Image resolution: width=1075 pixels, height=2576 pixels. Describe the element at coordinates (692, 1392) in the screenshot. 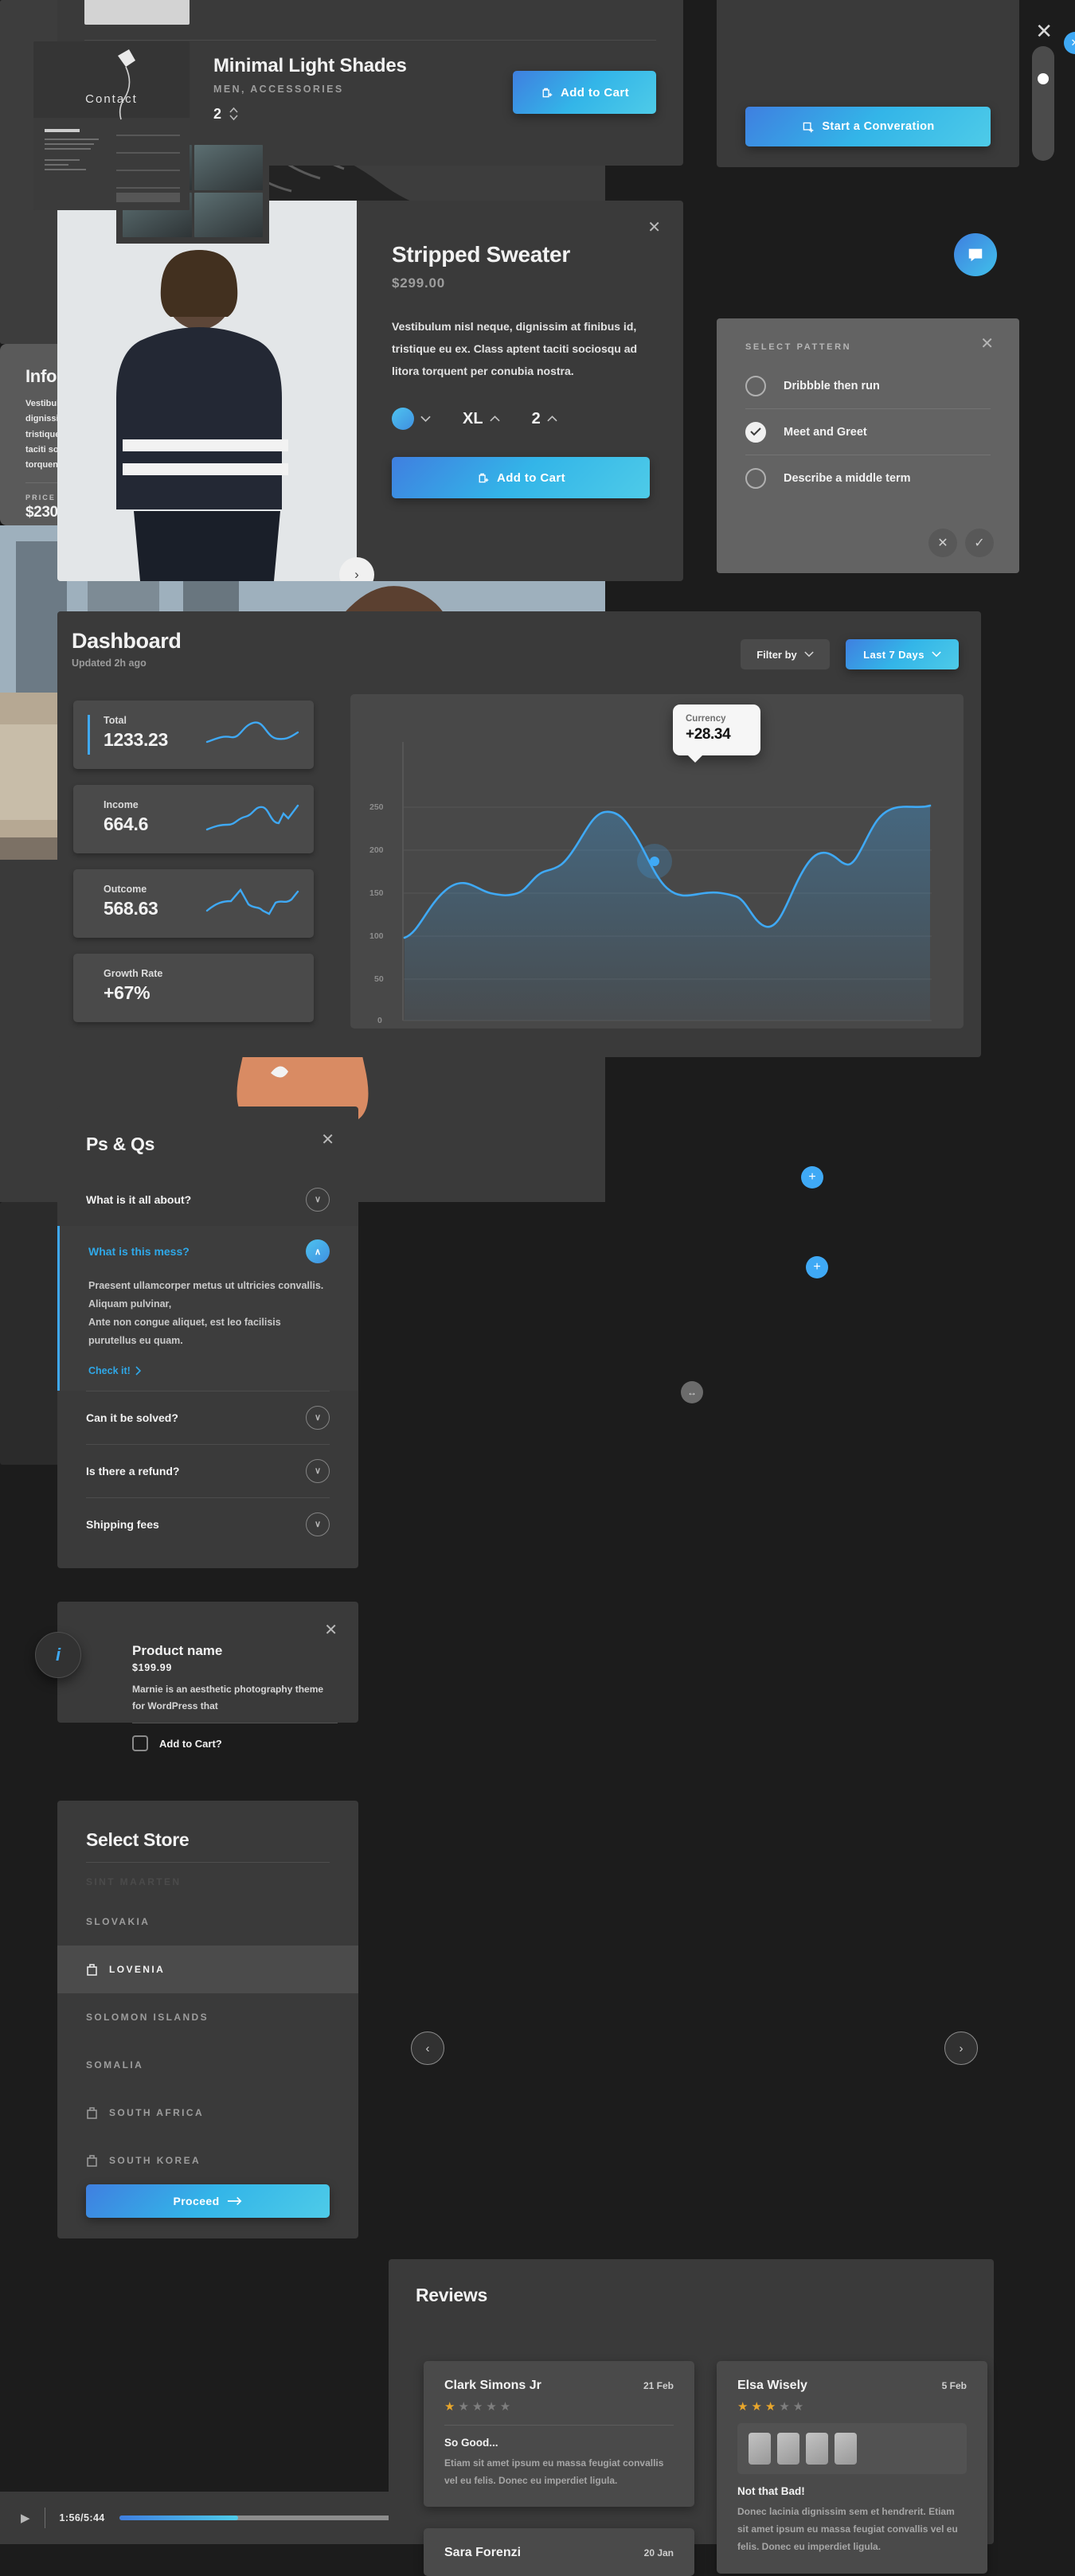

I see `hotspot-resize-icon: ↔` at that location.